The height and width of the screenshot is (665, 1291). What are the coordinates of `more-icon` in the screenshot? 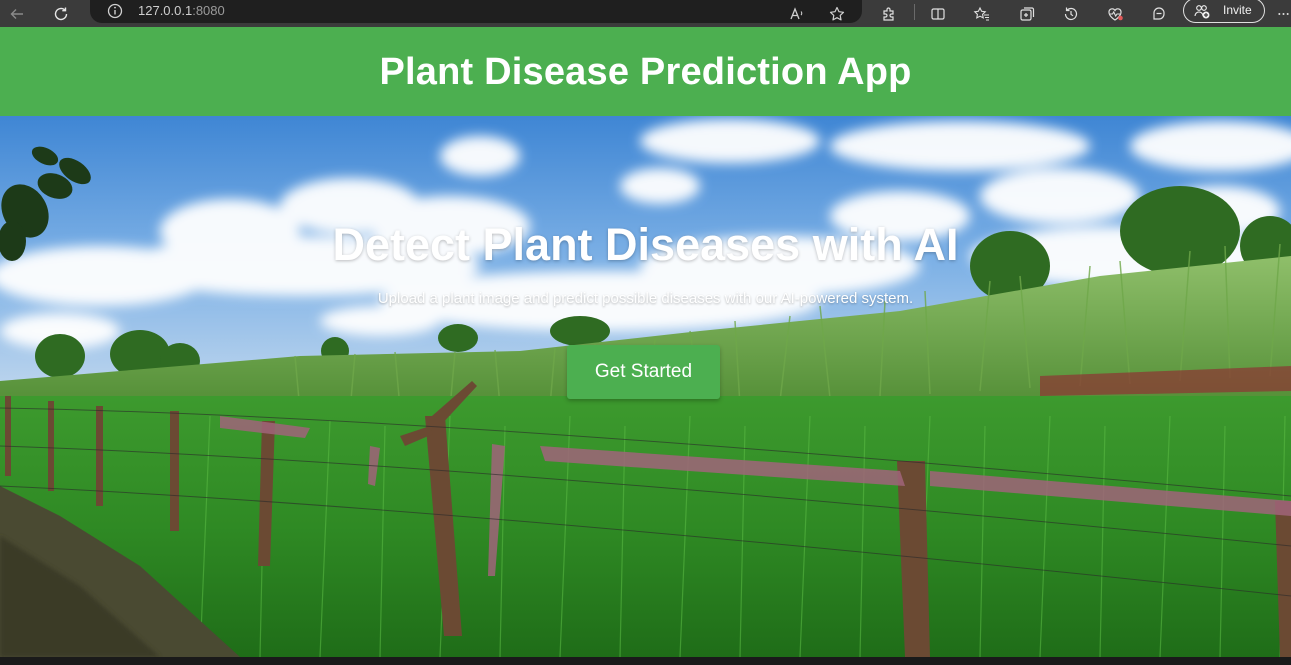 It's located at (1283, 13).